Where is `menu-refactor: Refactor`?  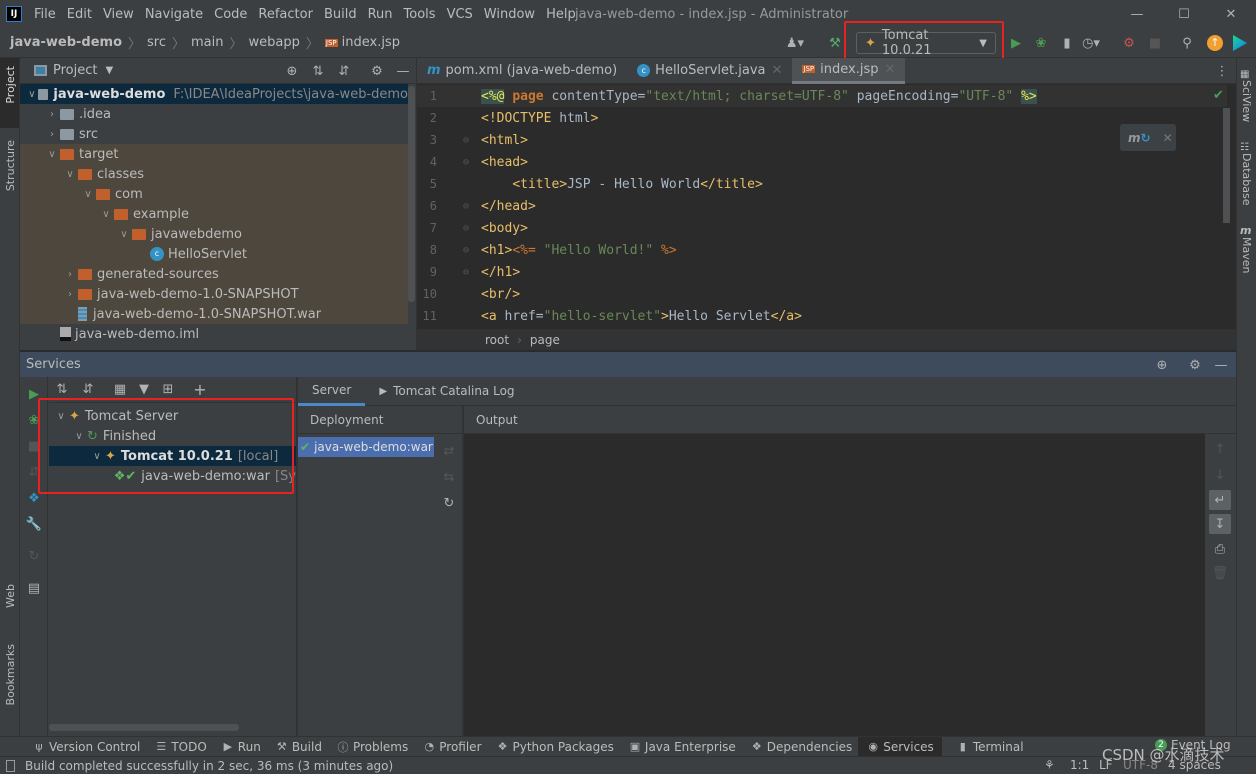 menu-refactor: Refactor is located at coordinates (285, 14).